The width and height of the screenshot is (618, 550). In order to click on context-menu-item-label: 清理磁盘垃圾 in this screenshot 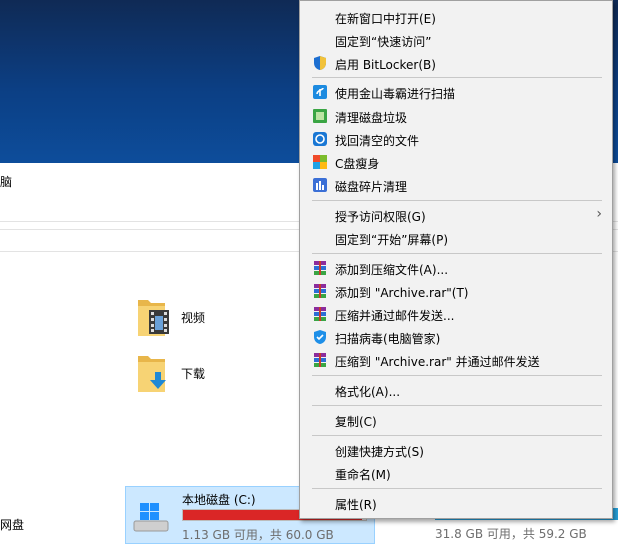, I will do `click(371, 118)`.